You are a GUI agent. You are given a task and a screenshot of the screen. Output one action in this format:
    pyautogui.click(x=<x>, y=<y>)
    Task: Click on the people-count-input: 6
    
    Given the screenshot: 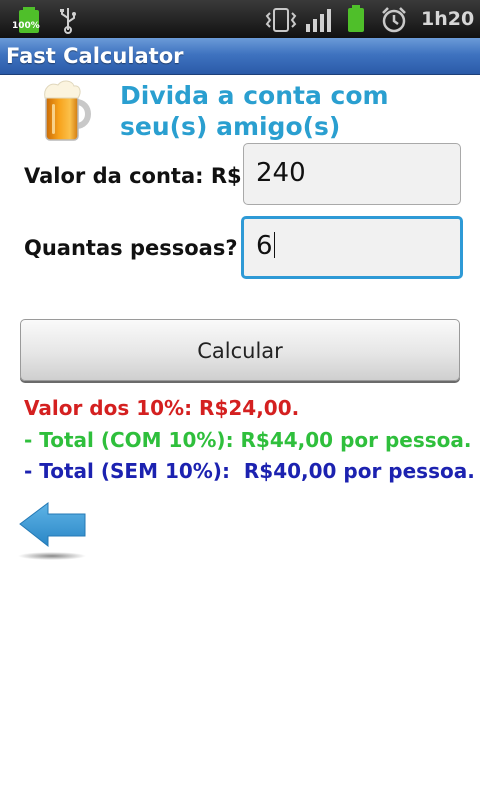 What is the action you would take?
    pyautogui.click(x=352, y=247)
    